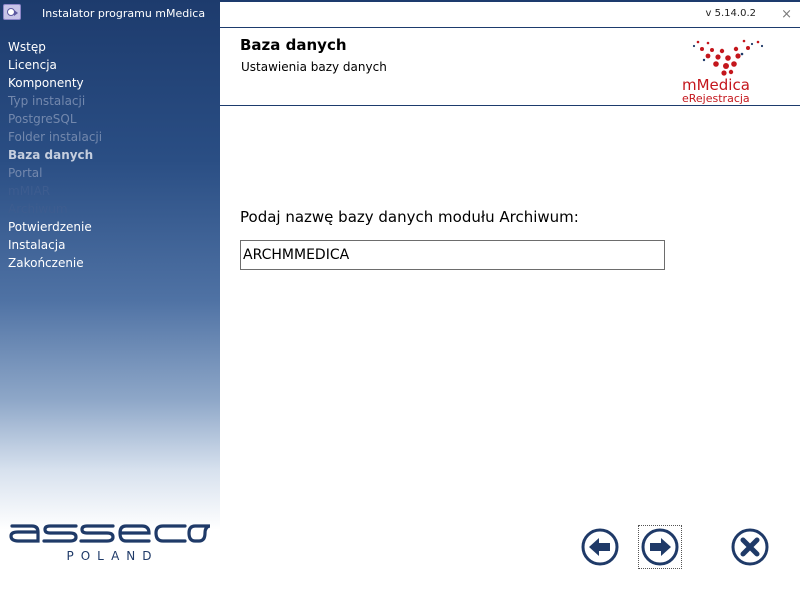 The width and height of the screenshot is (800, 600). What do you see at coordinates (27, 47) in the screenshot?
I see `step-item: Wstęp` at bounding box center [27, 47].